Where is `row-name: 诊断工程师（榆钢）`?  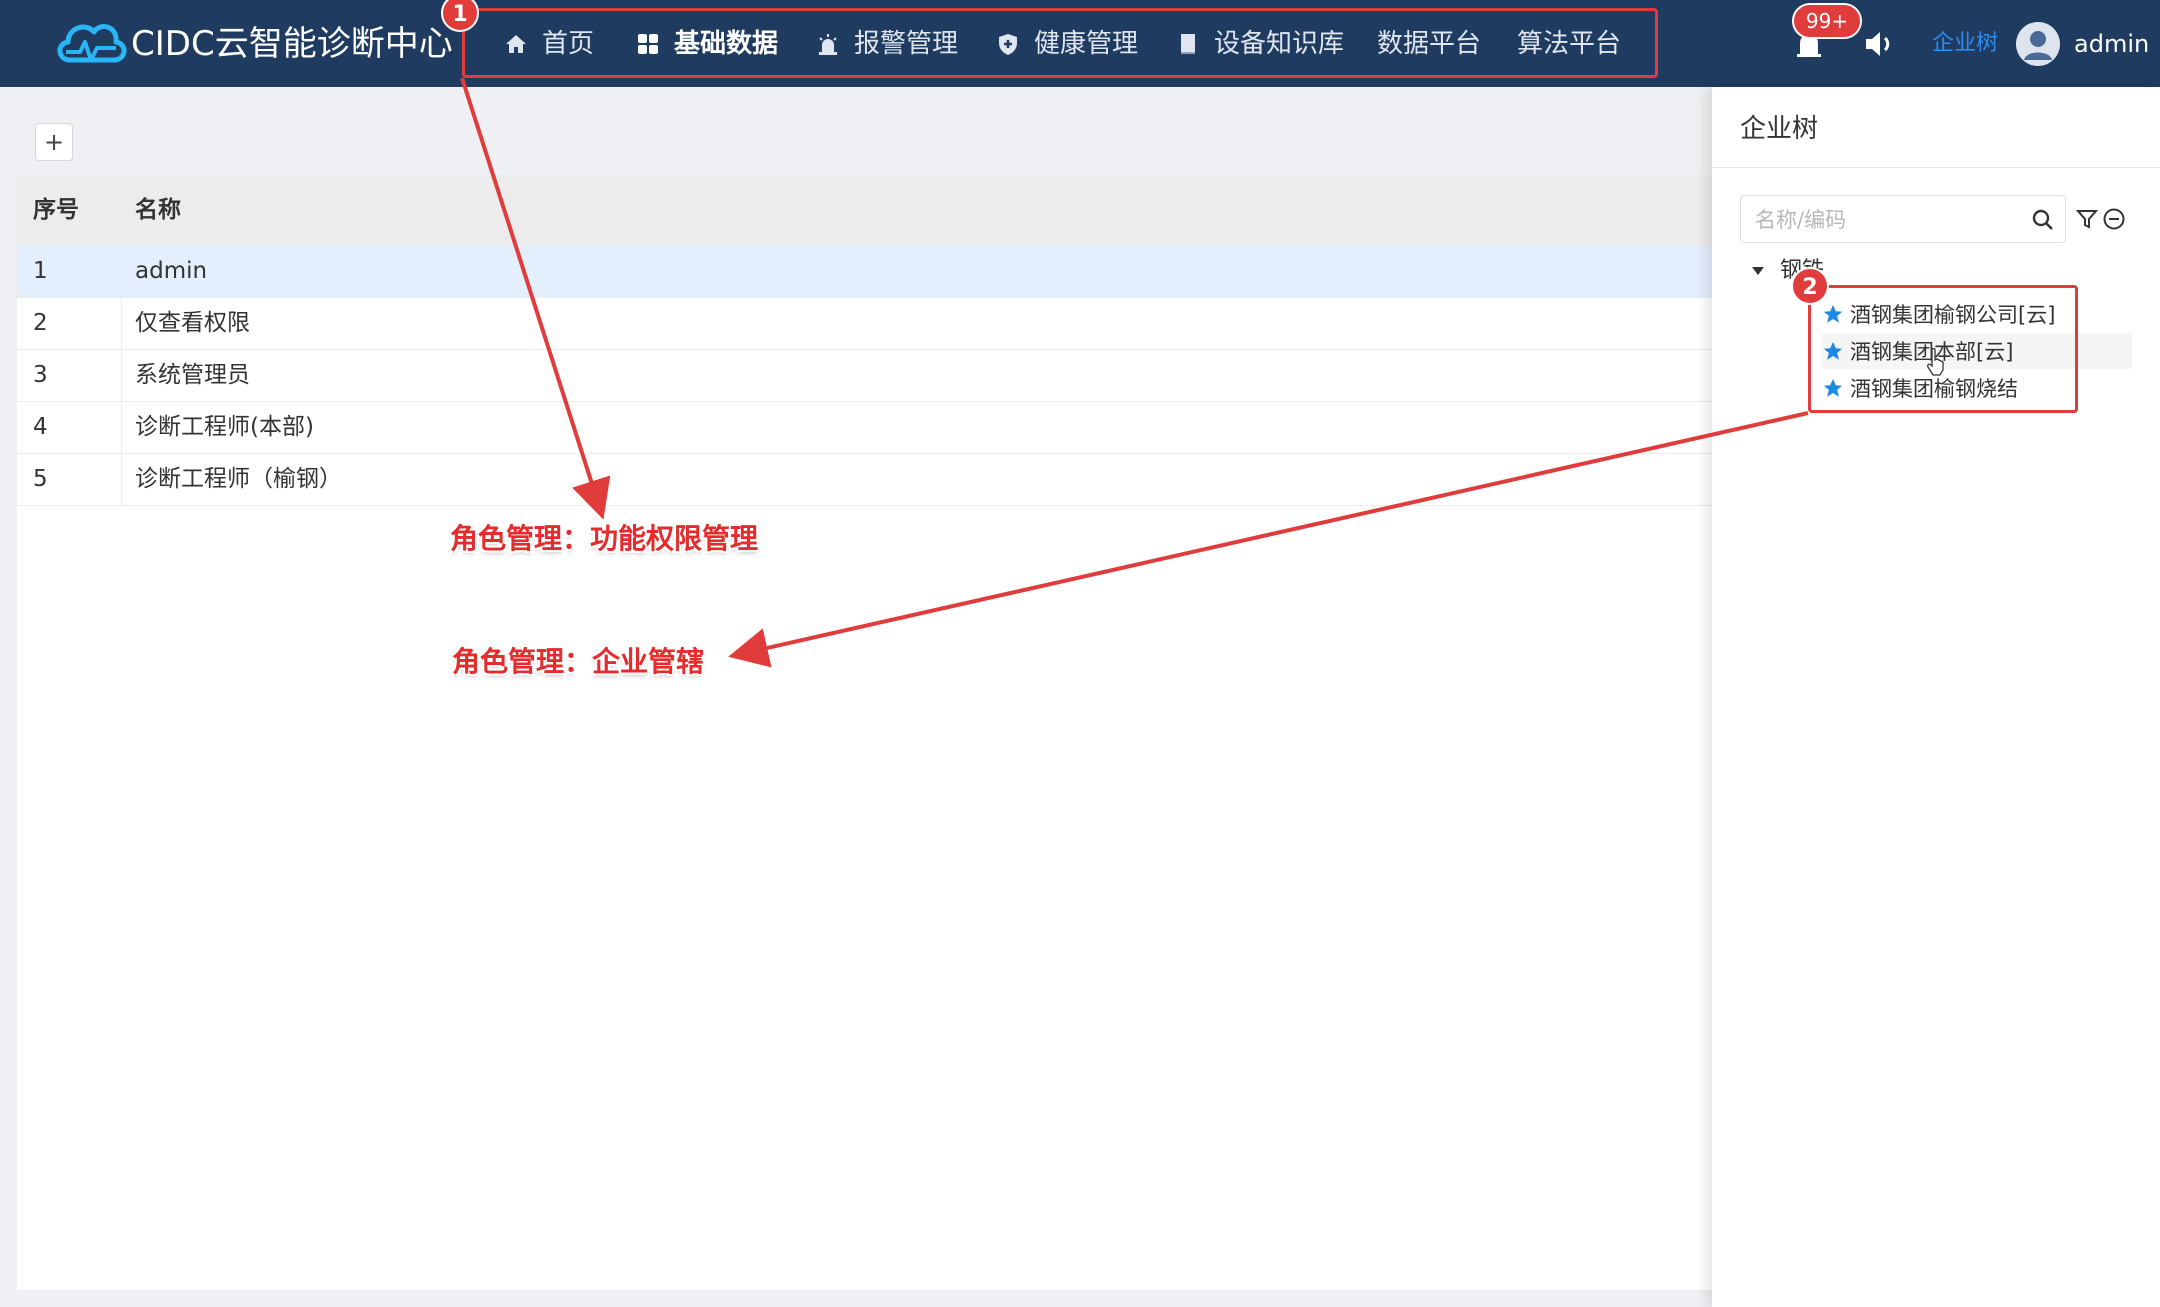
row-name: 诊断工程师（榆钢） is located at coordinates (238, 479).